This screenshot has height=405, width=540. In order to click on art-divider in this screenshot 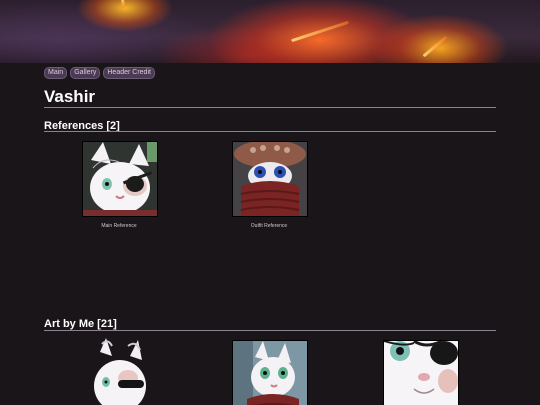, I will do `click(270, 330)`.